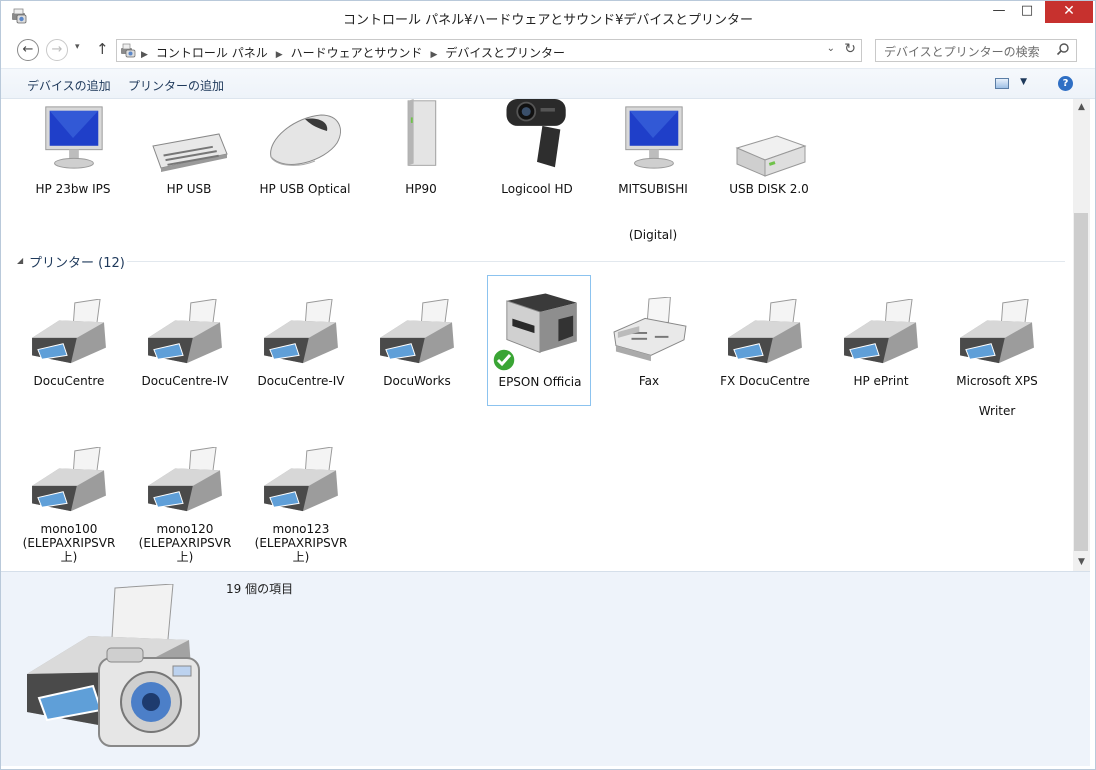 Image resolution: width=1096 pixels, height=770 pixels. I want to click on address-bar: ▶ コントロール パネル ▶ ハードウェアとサウンド ▶ デバイスとプリンター ⌄ ↻, so click(489, 50).